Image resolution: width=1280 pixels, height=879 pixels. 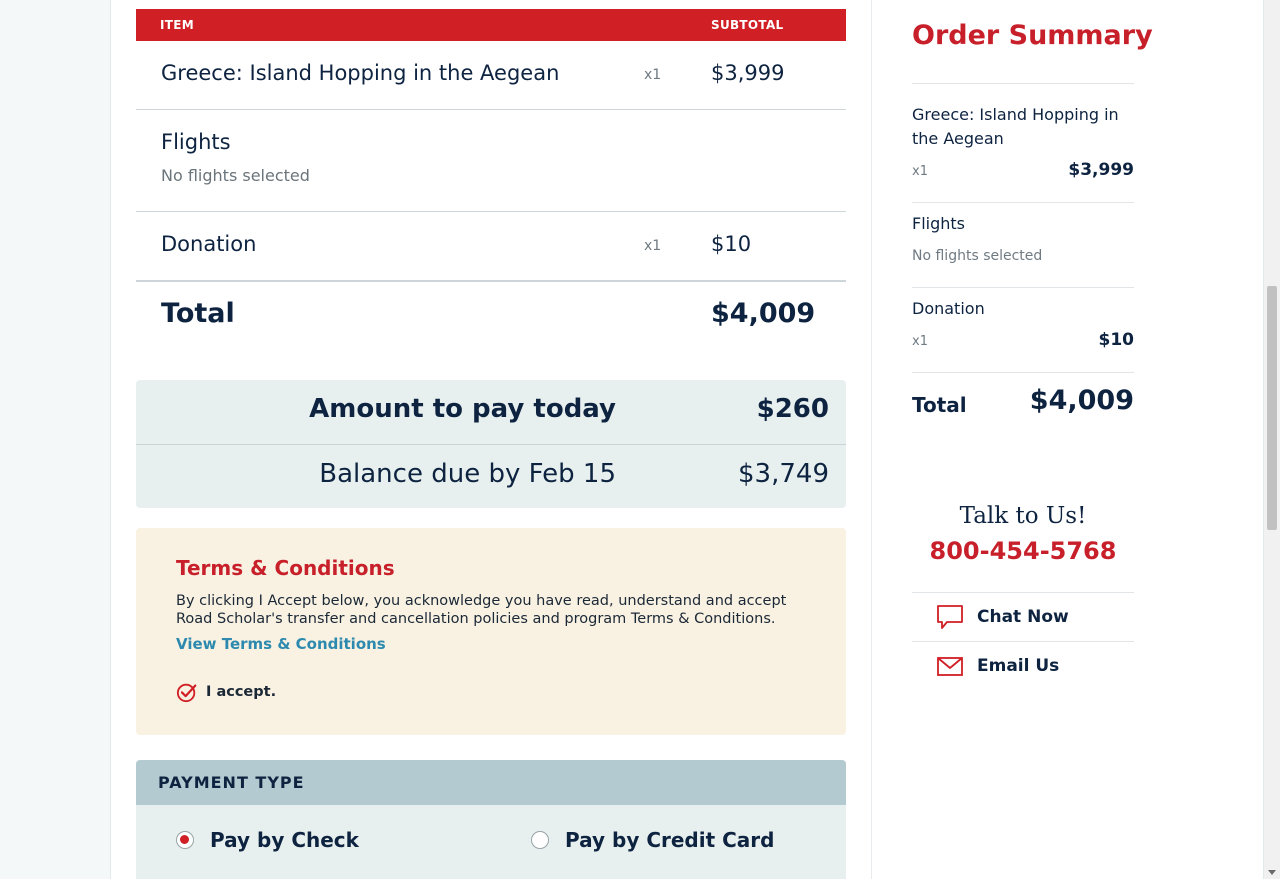 What do you see at coordinates (731, 244) in the screenshot?
I see `donation-price: $10` at bounding box center [731, 244].